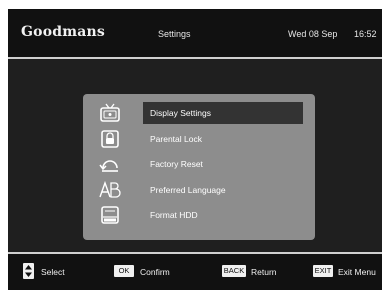 The width and height of the screenshot is (390, 293). Describe the element at coordinates (124, 271) in the screenshot. I see `ok-key: OK` at that location.